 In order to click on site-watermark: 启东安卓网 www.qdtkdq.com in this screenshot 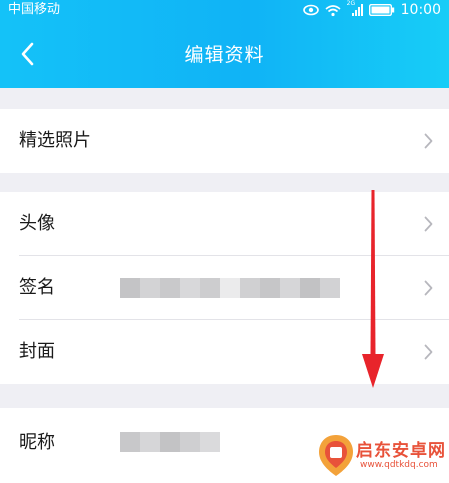, I will do `click(381, 455)`.